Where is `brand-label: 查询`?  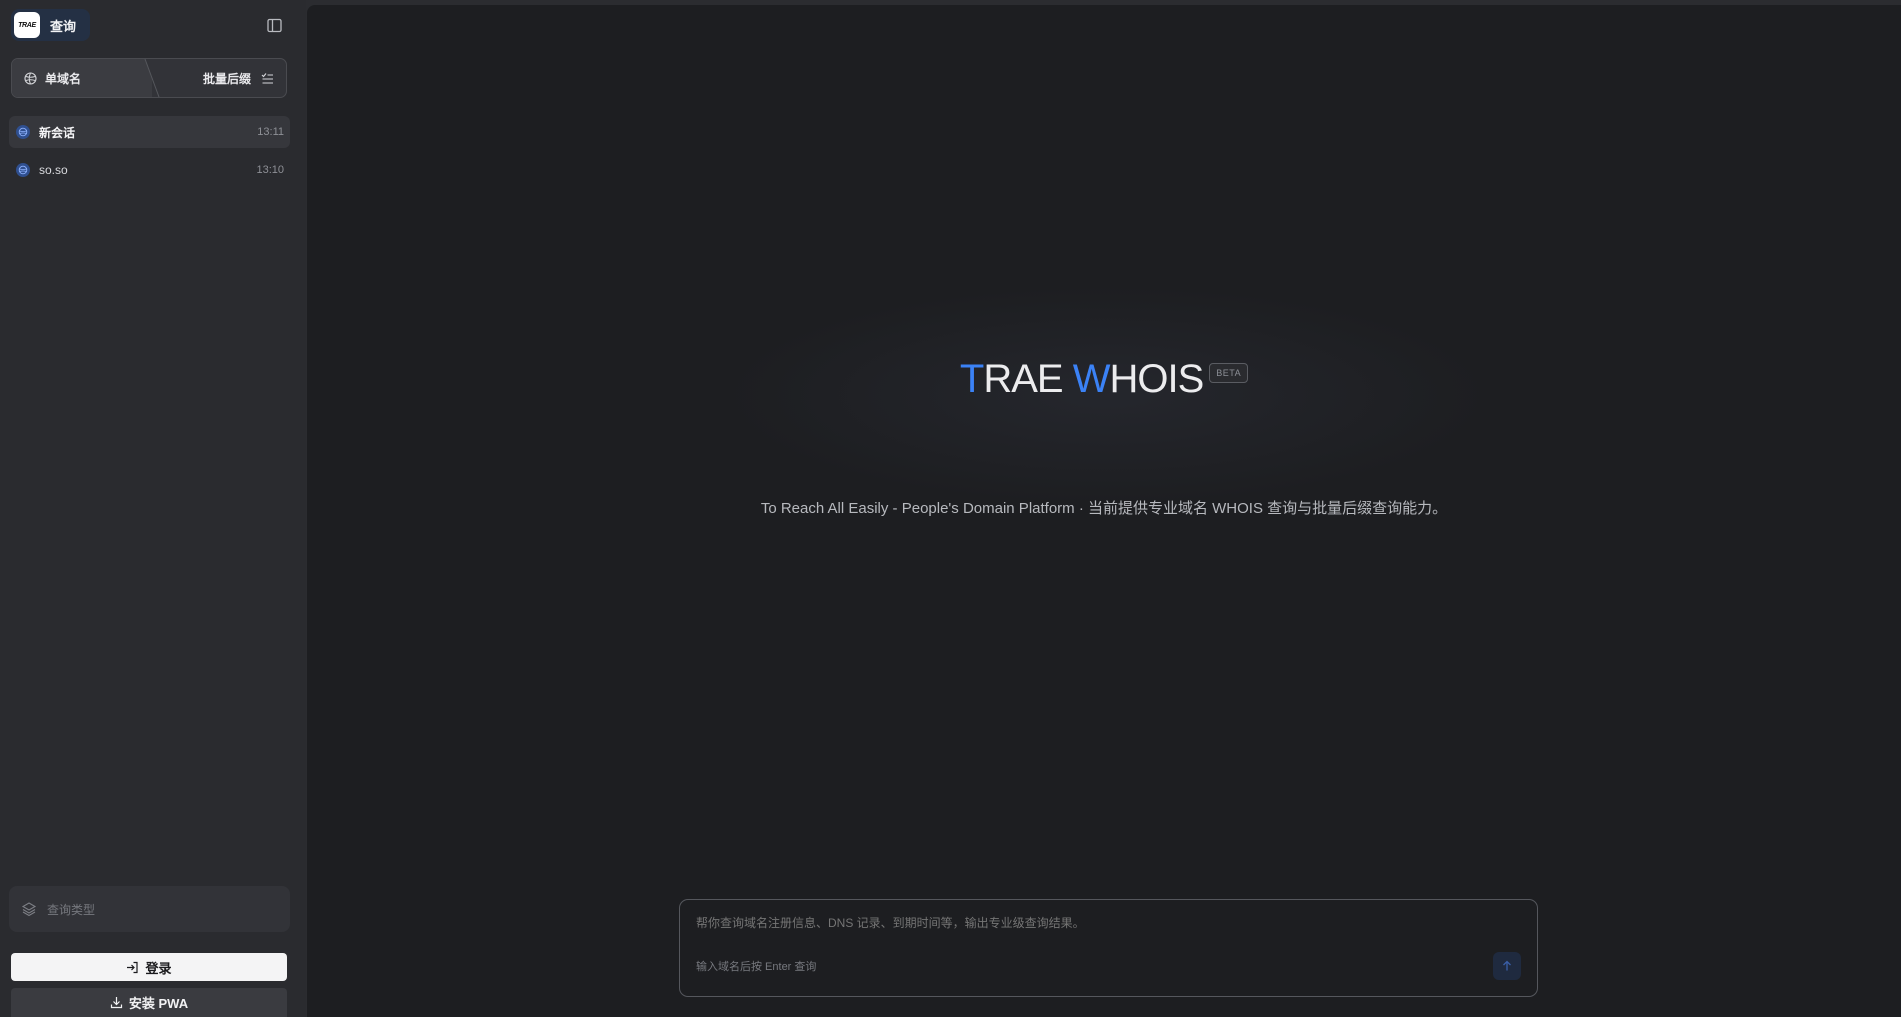 brand-label: 查询 is located at coordinates (63, 26).